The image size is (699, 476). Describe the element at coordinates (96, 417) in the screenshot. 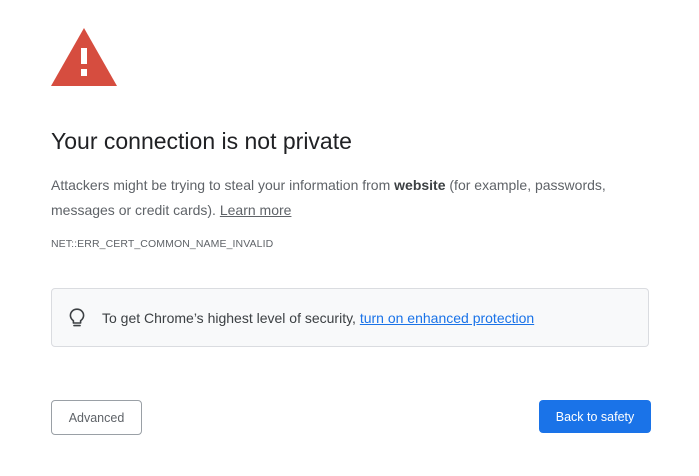

I see `advanced-button: Advanced` at that location.